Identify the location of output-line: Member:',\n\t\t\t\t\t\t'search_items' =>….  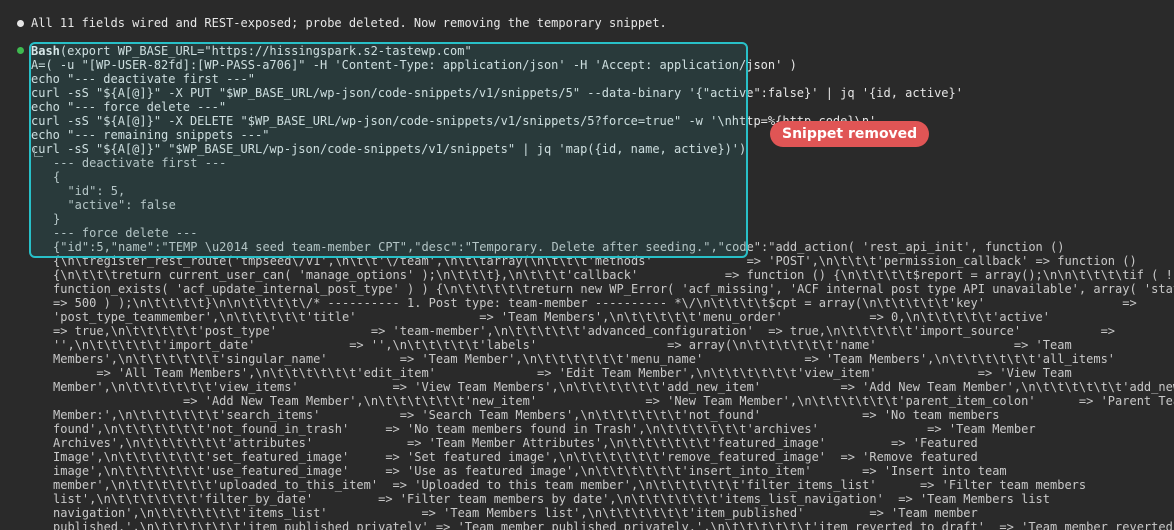
(526, 415).